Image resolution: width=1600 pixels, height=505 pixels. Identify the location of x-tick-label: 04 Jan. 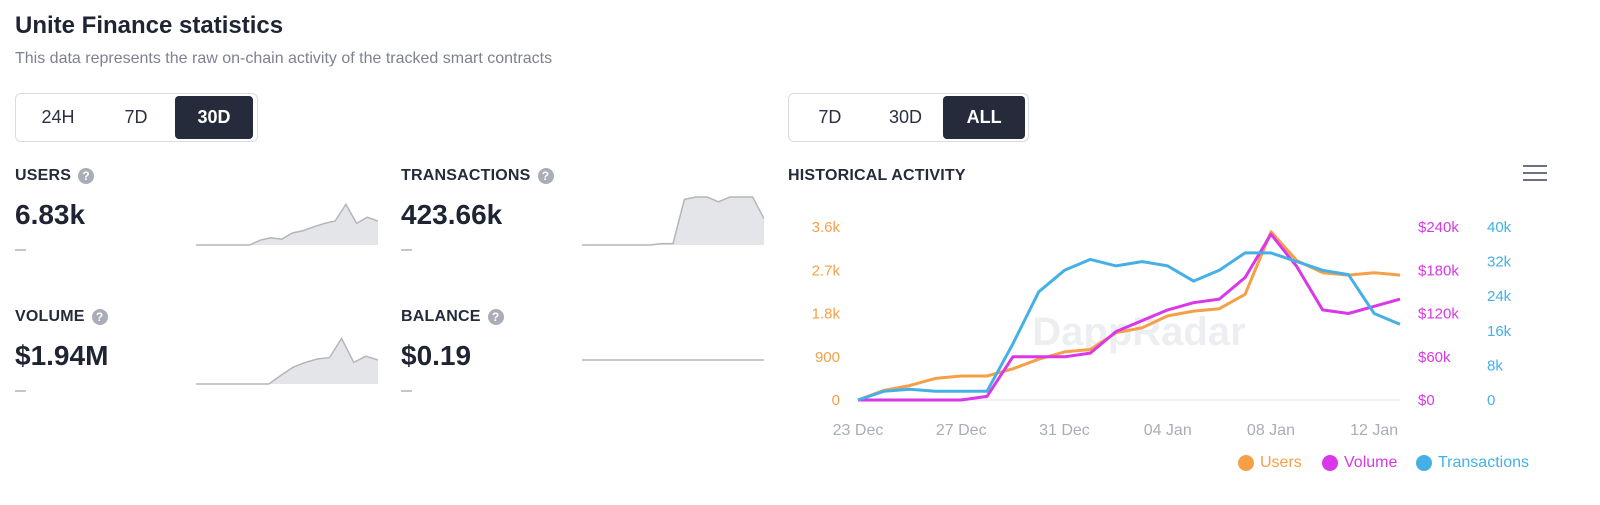
(1168, 430).